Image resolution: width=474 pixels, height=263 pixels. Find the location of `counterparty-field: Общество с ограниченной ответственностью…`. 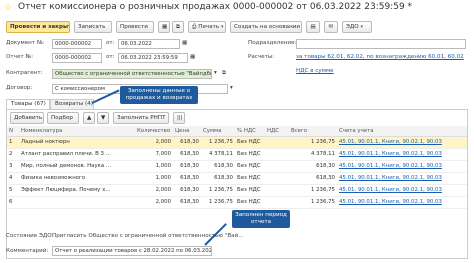

counterparty-field: Общество с ограниченной ответственностью… is located at coordinates (132, 74).